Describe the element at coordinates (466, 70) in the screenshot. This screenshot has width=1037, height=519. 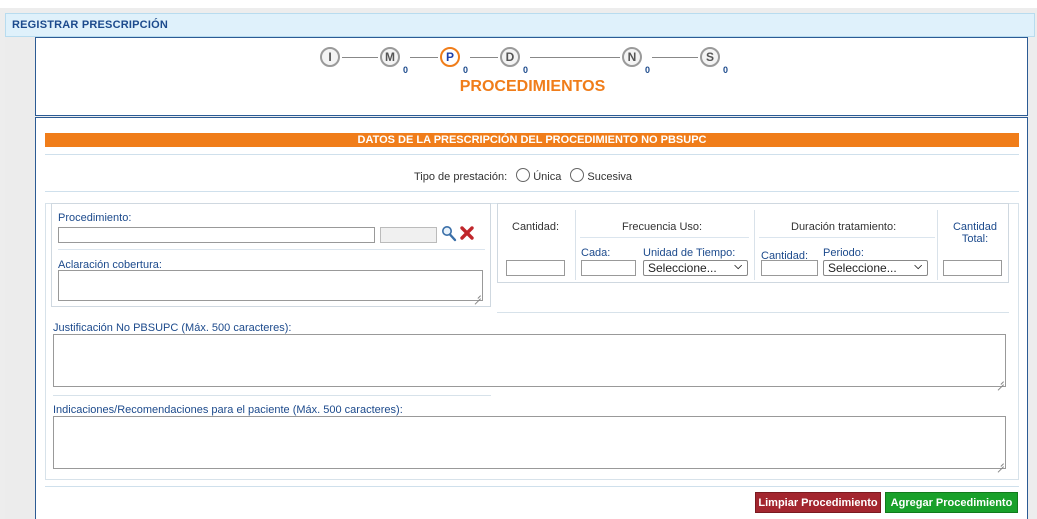
I see `step-p-count: 0` at that location.